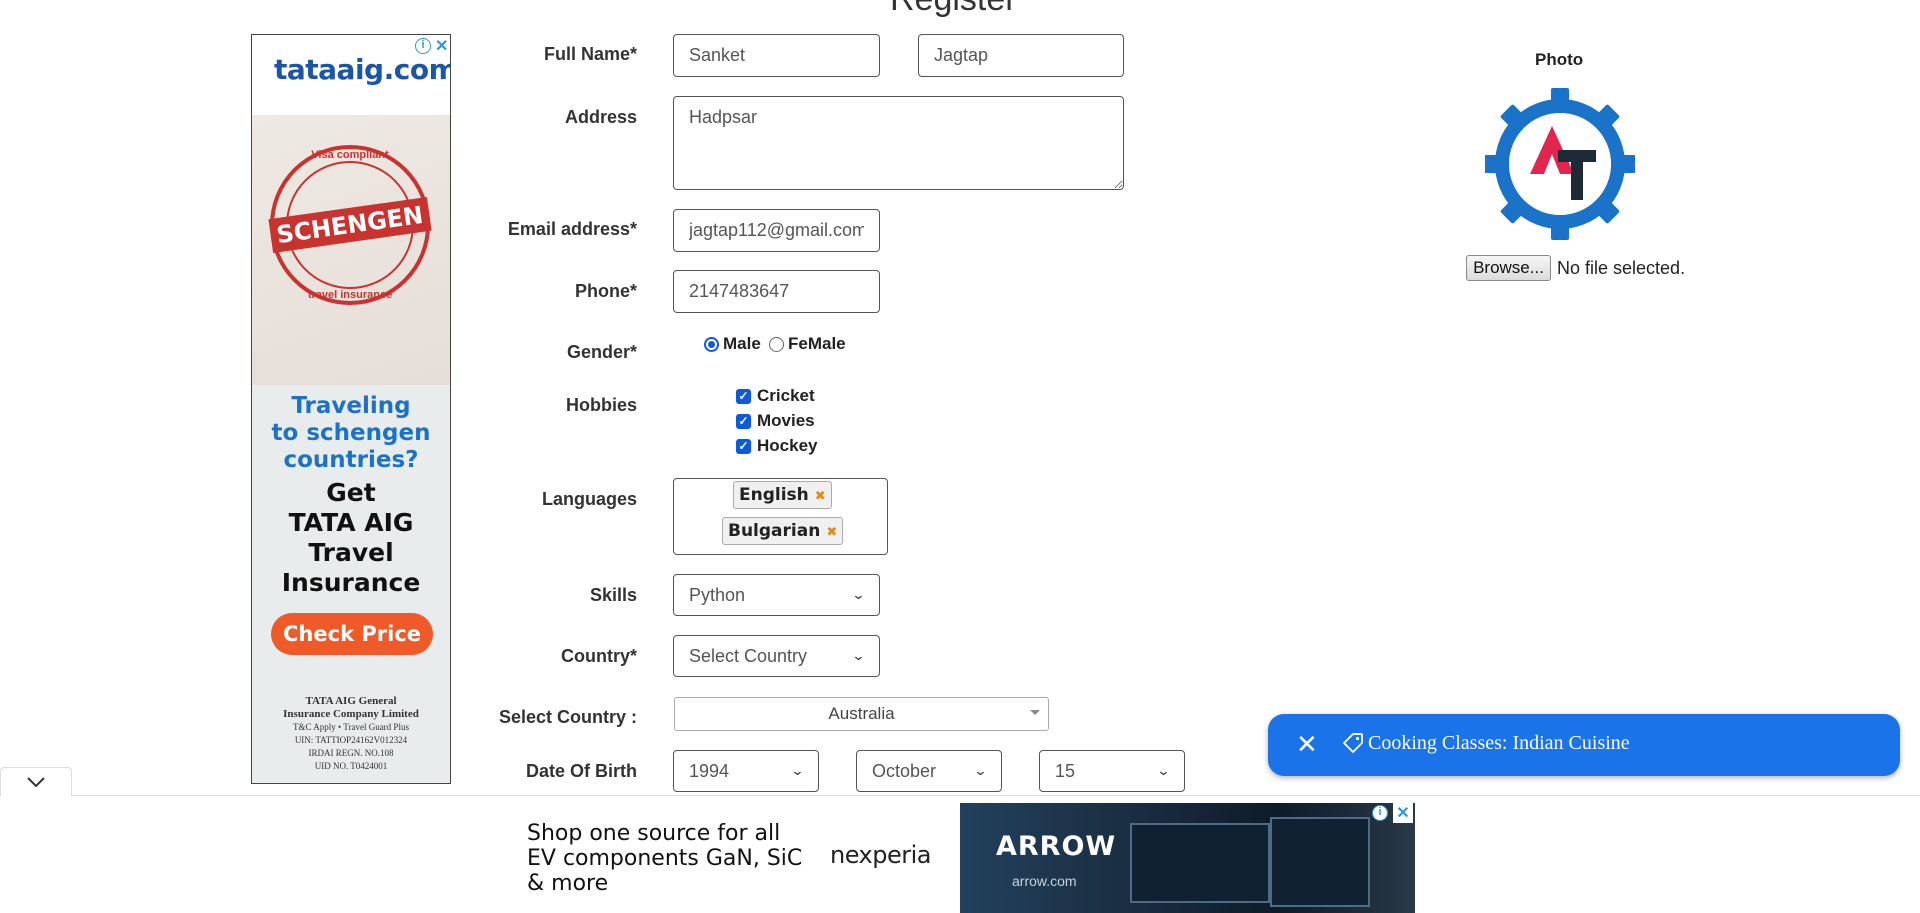 The height and width of the screenshot is (913, 1920). I want to click on close-icon: ✕, so click(1307, 744).